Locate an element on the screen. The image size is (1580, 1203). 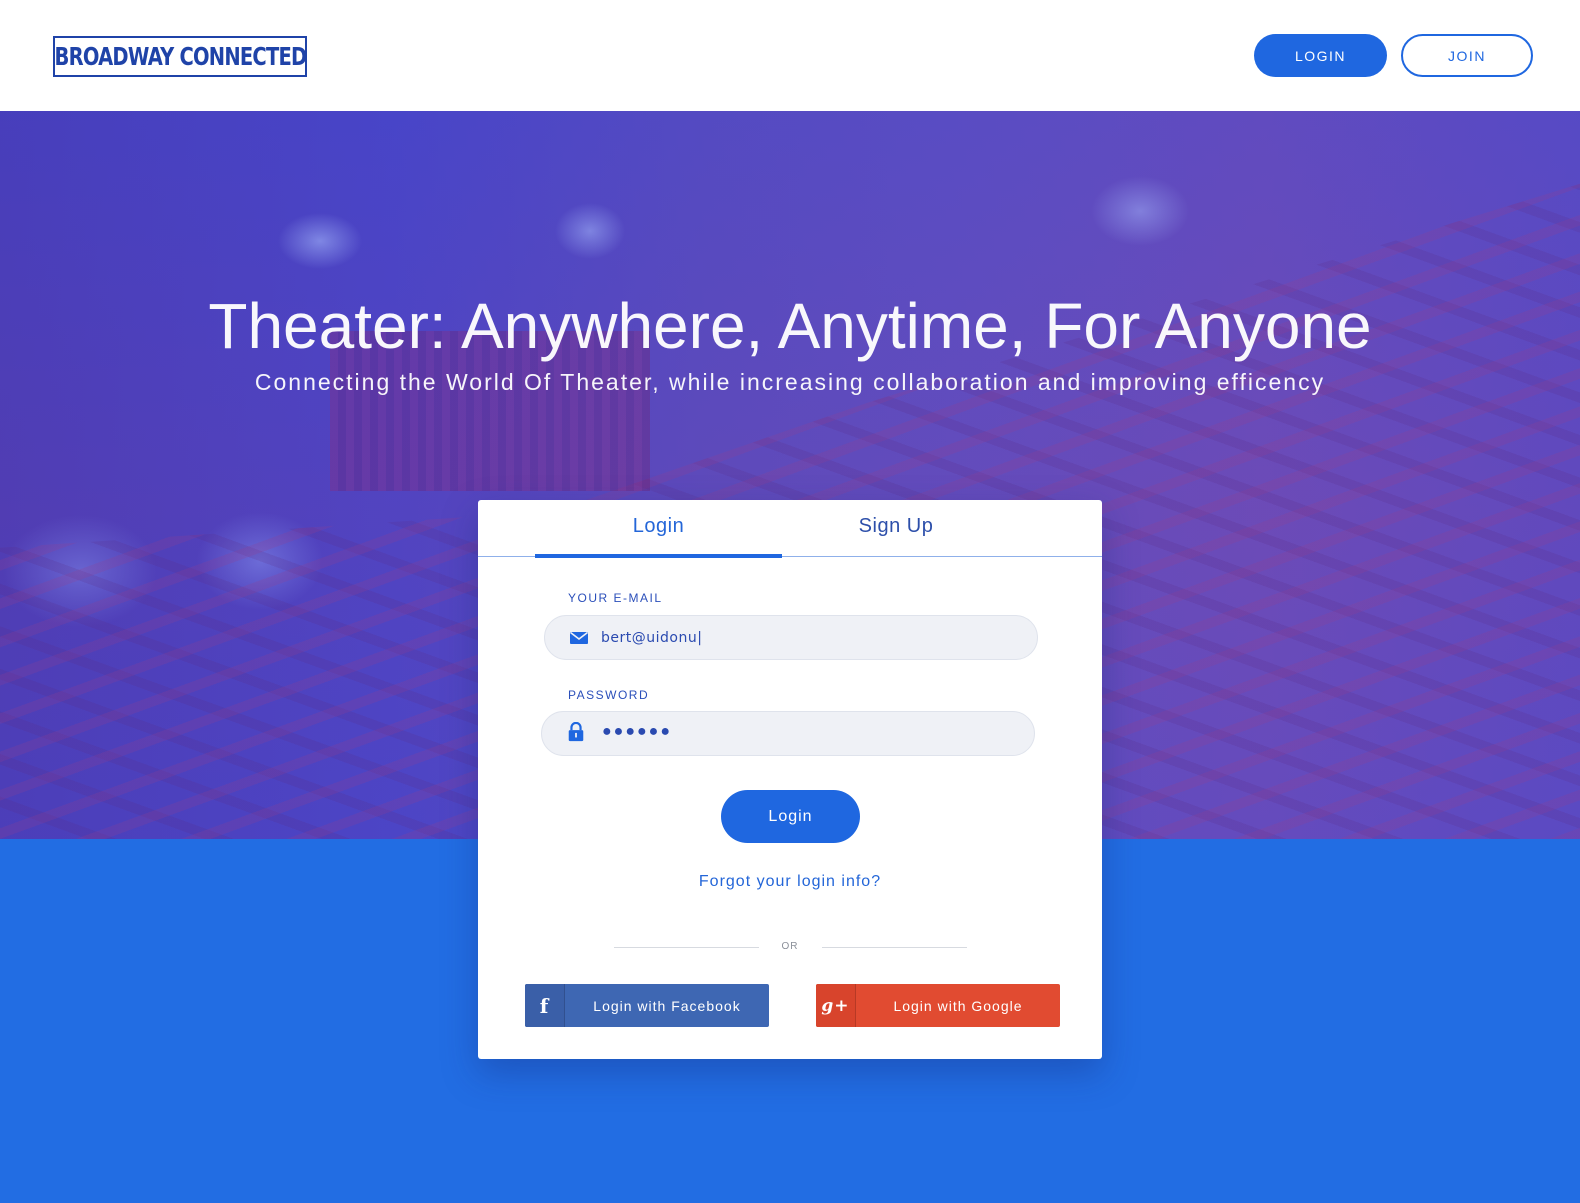
envelope-icon is located at coordinates (579, 637).